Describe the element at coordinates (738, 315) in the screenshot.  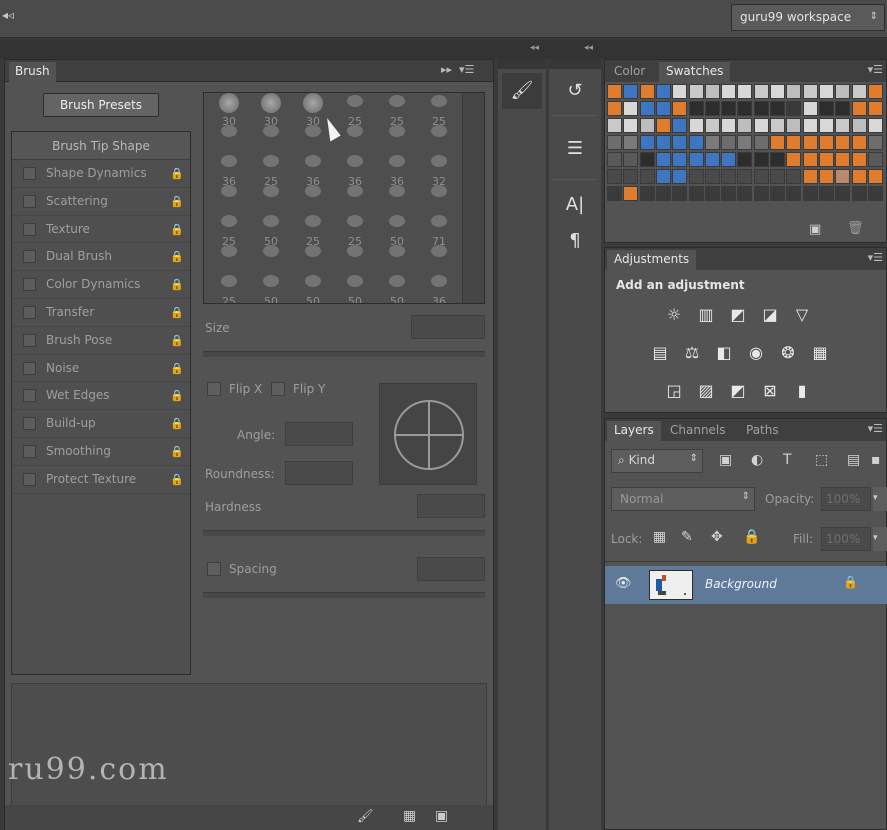
I see `curves-icon: ◩` at that location.